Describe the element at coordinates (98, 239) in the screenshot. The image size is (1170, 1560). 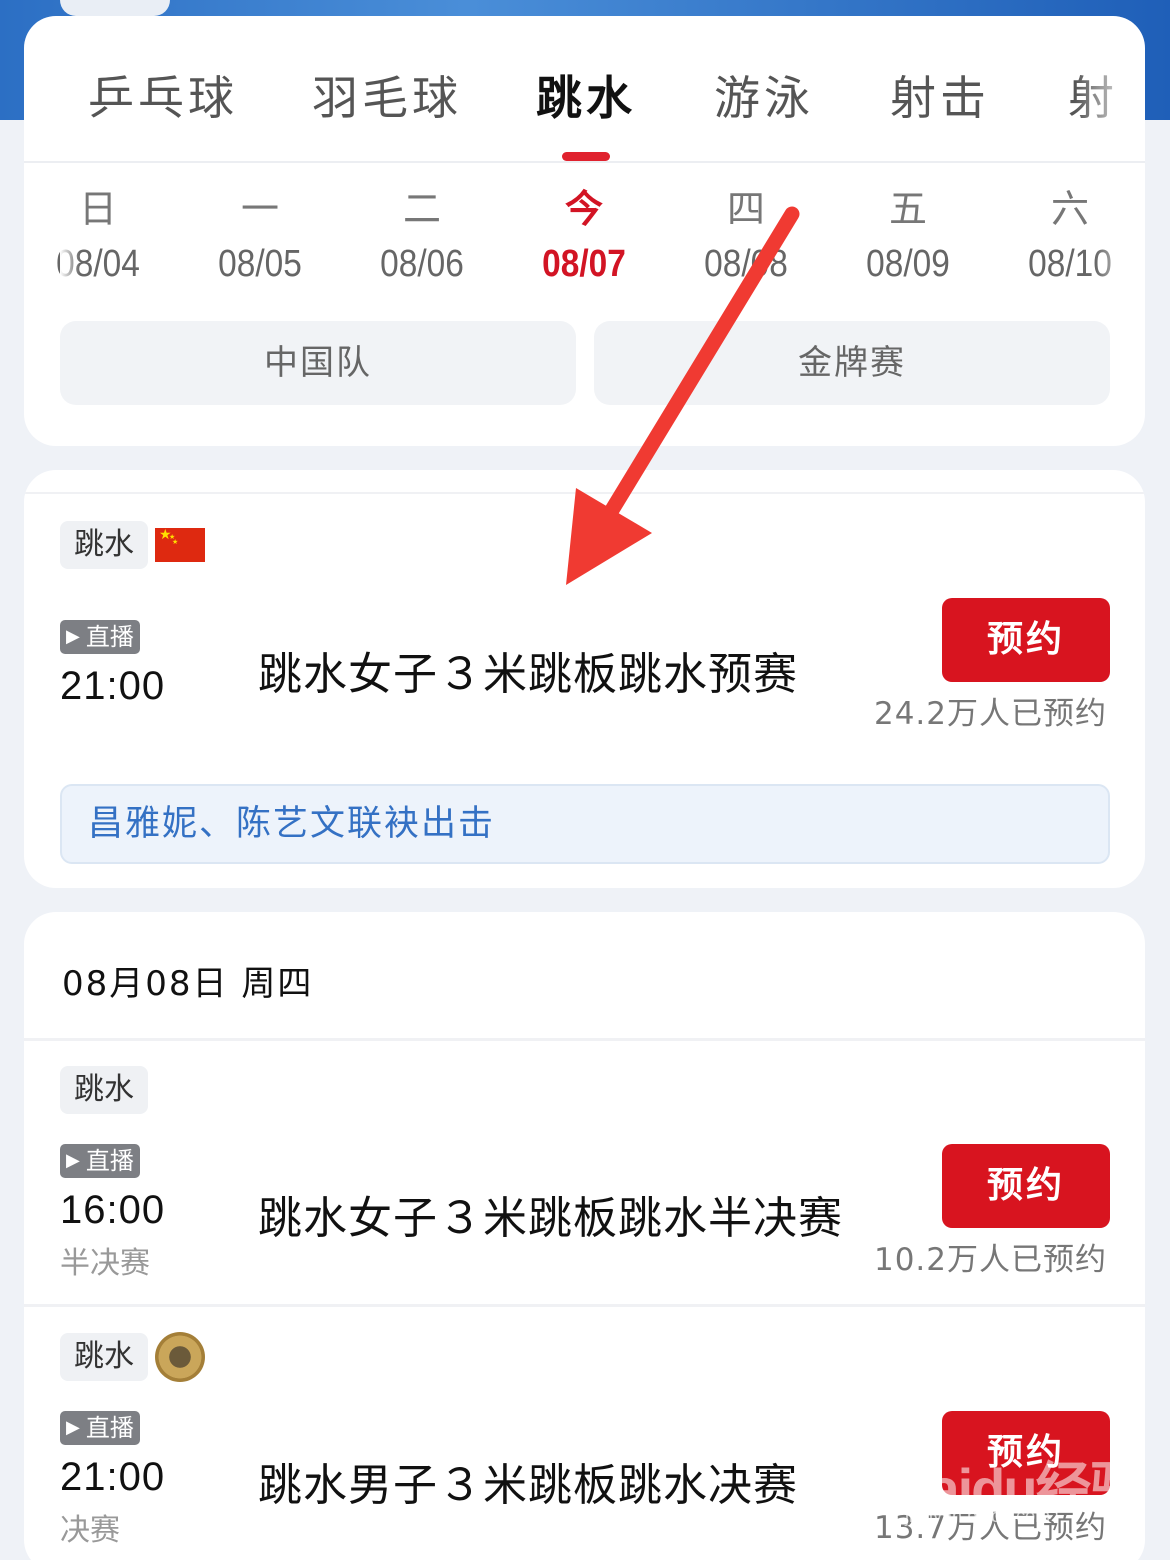
I see `day-0804: 日 08/04` at that location.